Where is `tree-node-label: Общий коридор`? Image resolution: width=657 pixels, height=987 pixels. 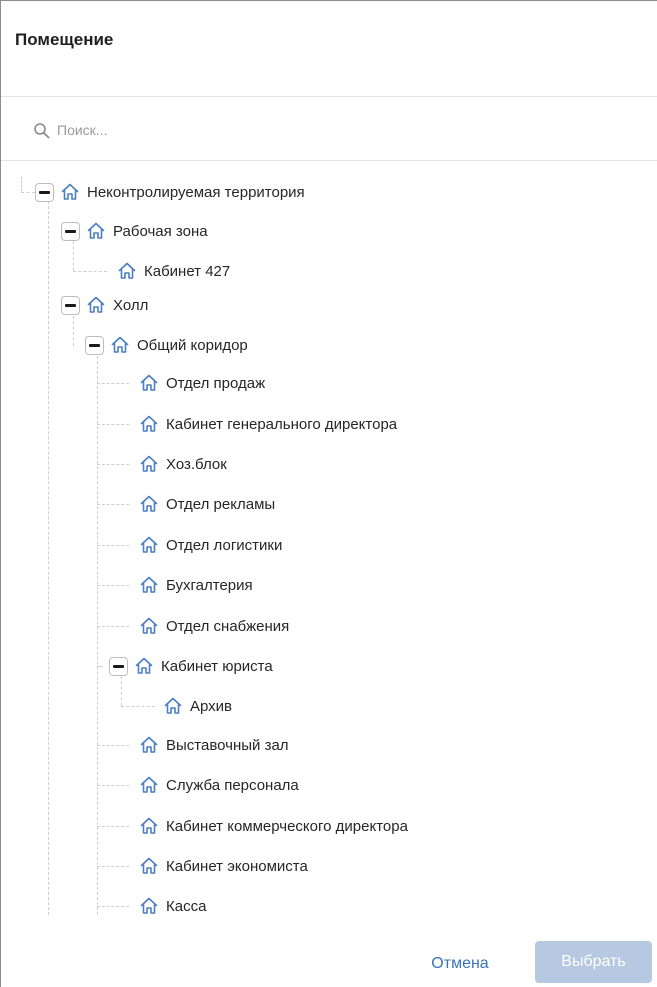
tree-node-label: Общий коридор is located at coordinates (192, 345).